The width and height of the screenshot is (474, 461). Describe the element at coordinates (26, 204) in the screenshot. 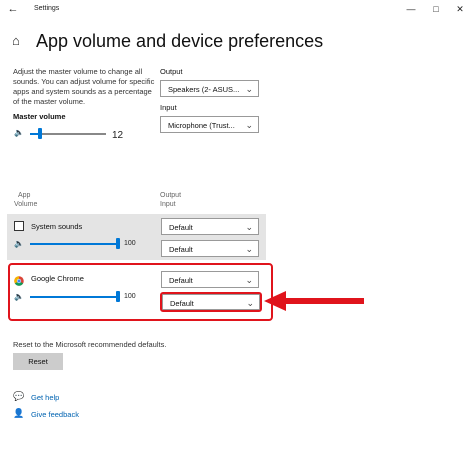

I see `column-volume: Volume` at that location.